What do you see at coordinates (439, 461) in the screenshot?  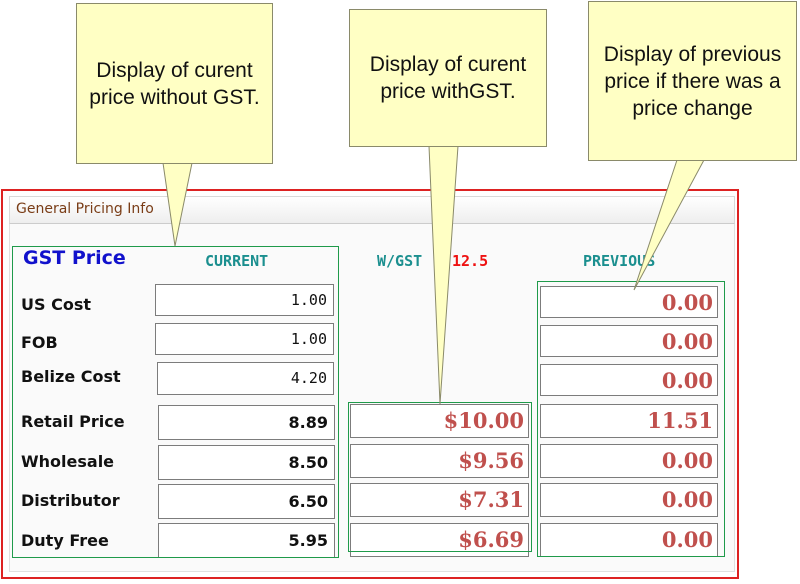 I see `wholesale-with-gst-field: $9.56` at bounding box center [439, 461].